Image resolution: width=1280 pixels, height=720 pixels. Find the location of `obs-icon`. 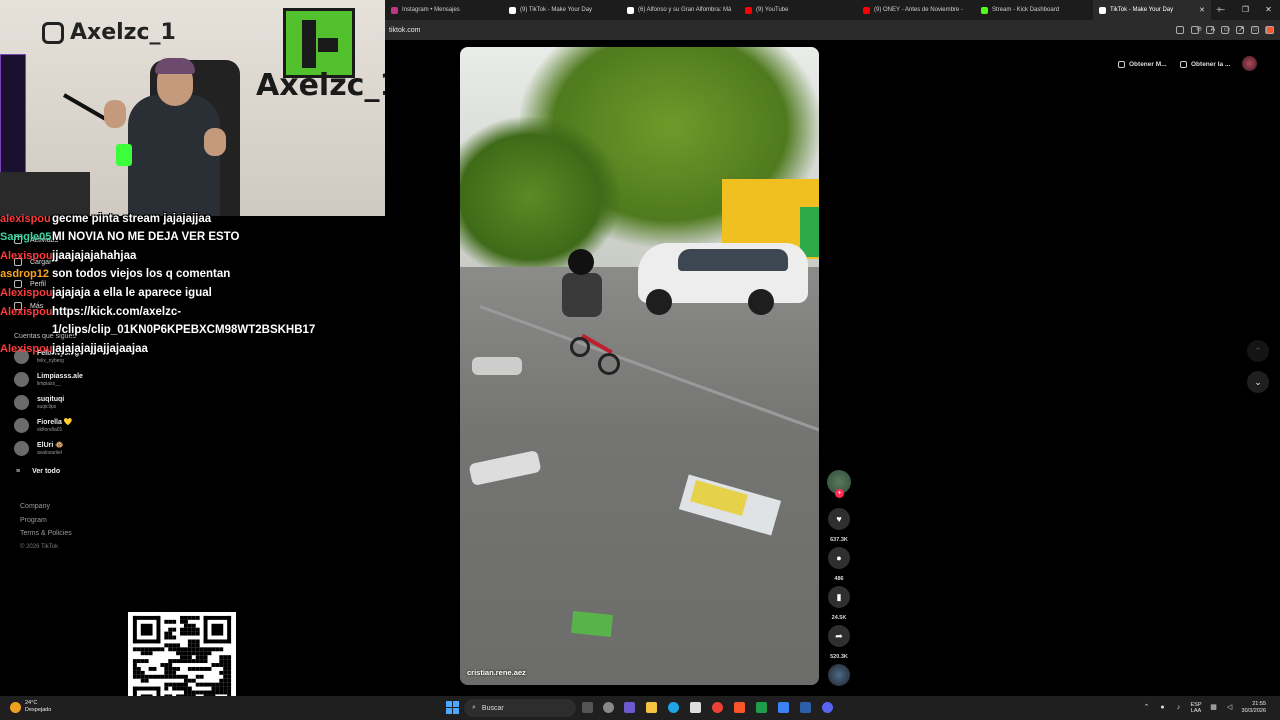

obs-icon is located at coordinates (608, 707).